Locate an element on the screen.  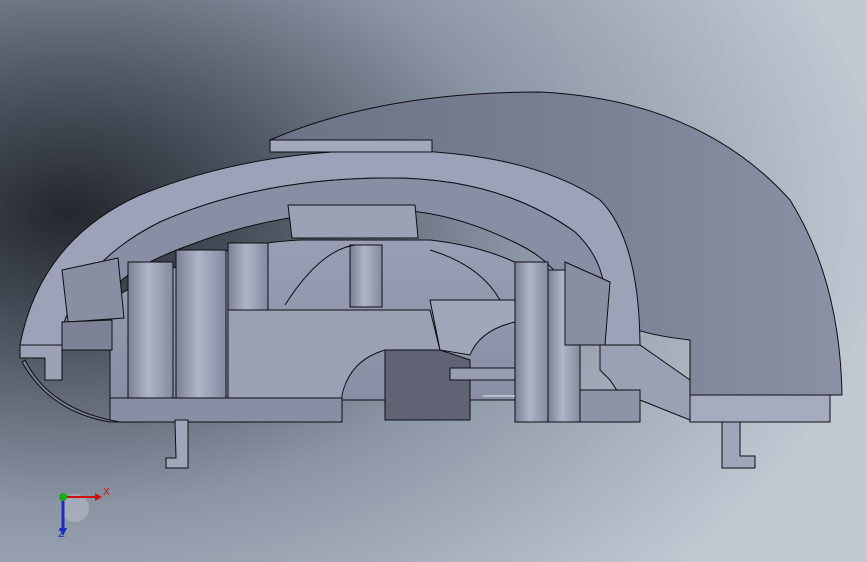
right-bottom-base is located at coordinates (610, 406).